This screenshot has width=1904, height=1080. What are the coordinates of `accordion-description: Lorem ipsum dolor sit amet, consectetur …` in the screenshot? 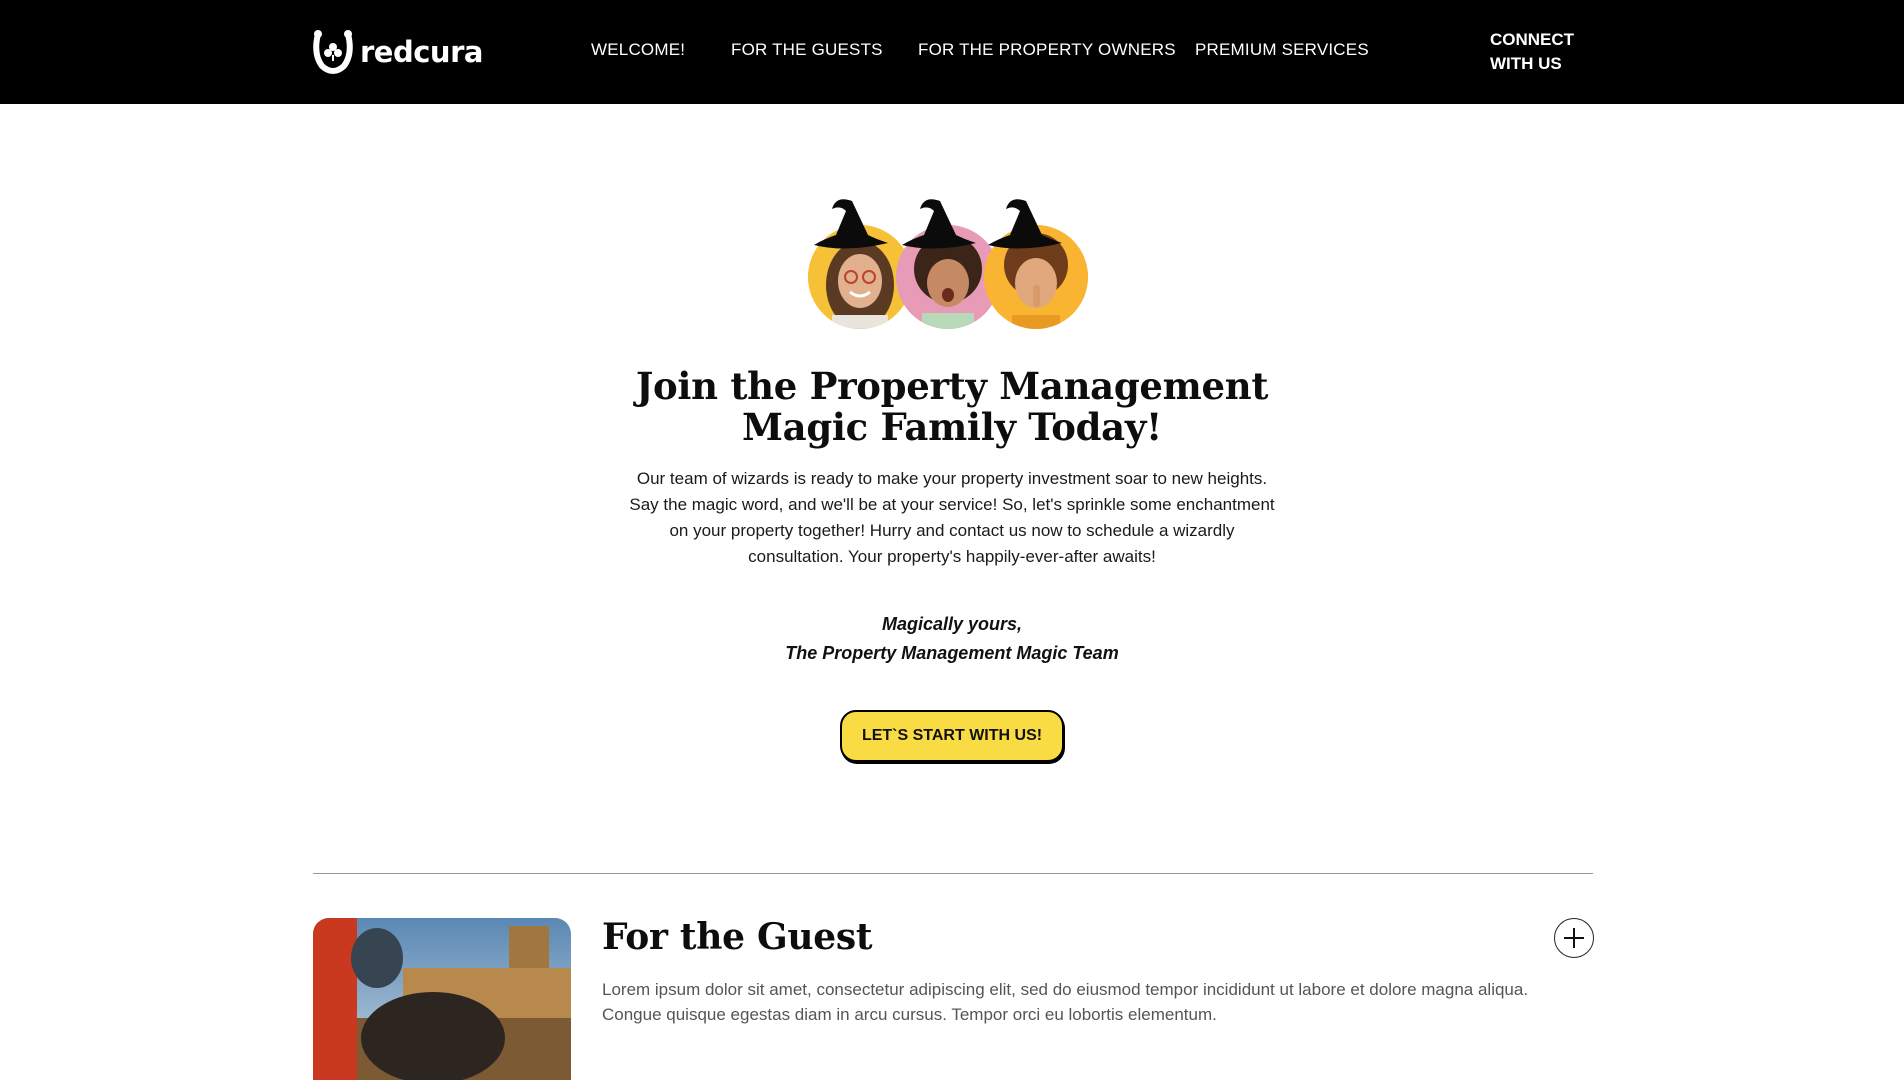 It's located at (1065, 1002).